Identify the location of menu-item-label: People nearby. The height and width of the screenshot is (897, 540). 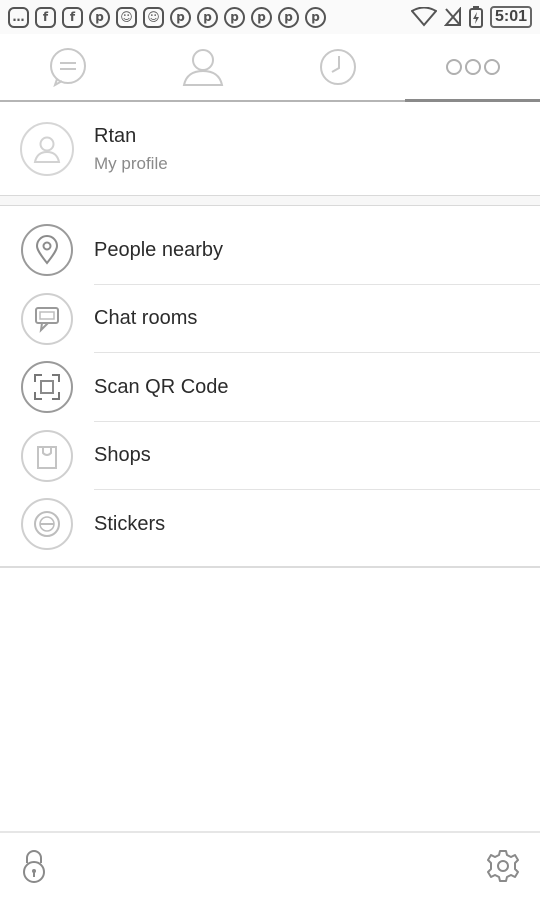
(158, 249).